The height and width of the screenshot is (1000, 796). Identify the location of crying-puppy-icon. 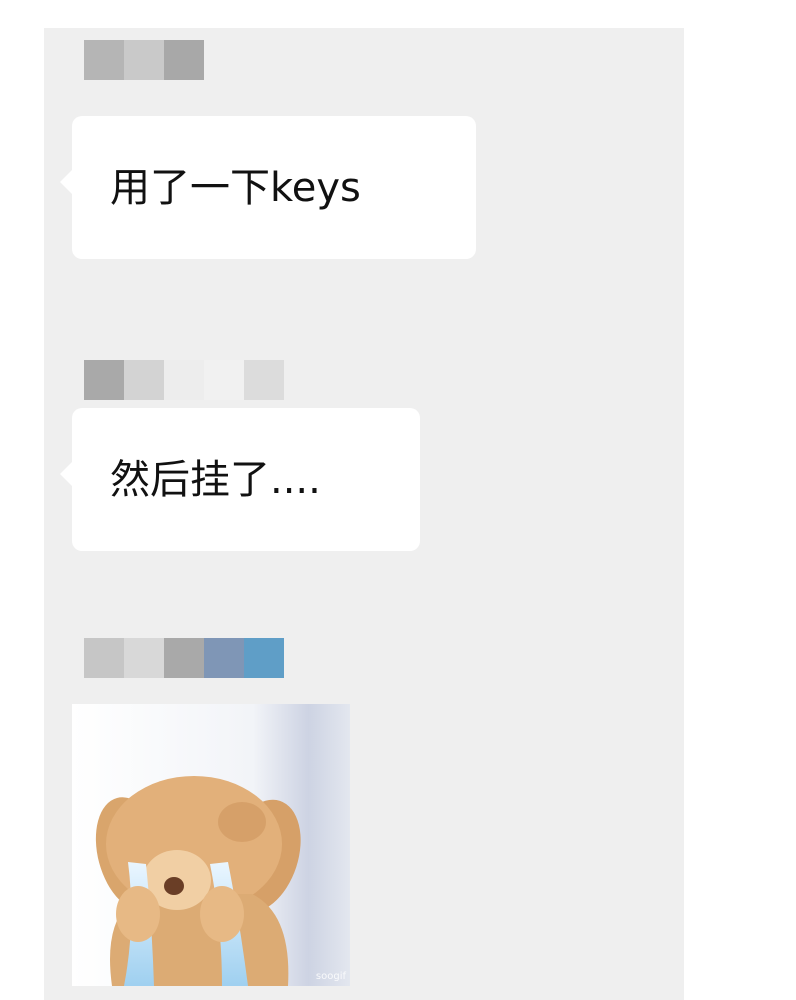
(211, 845).